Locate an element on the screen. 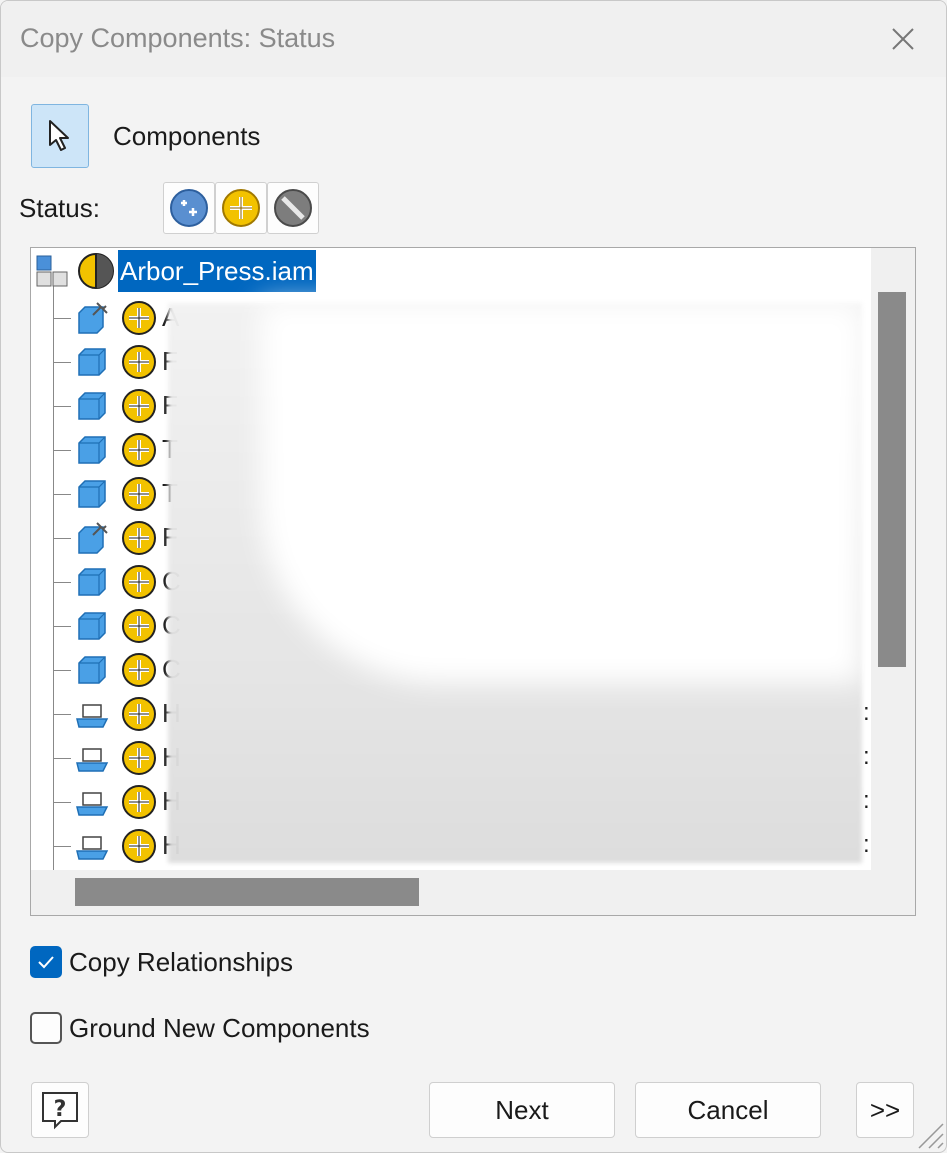 This screenshot has width=947, height=1153. mixed-status-icon is located at coordinates (96, 271).